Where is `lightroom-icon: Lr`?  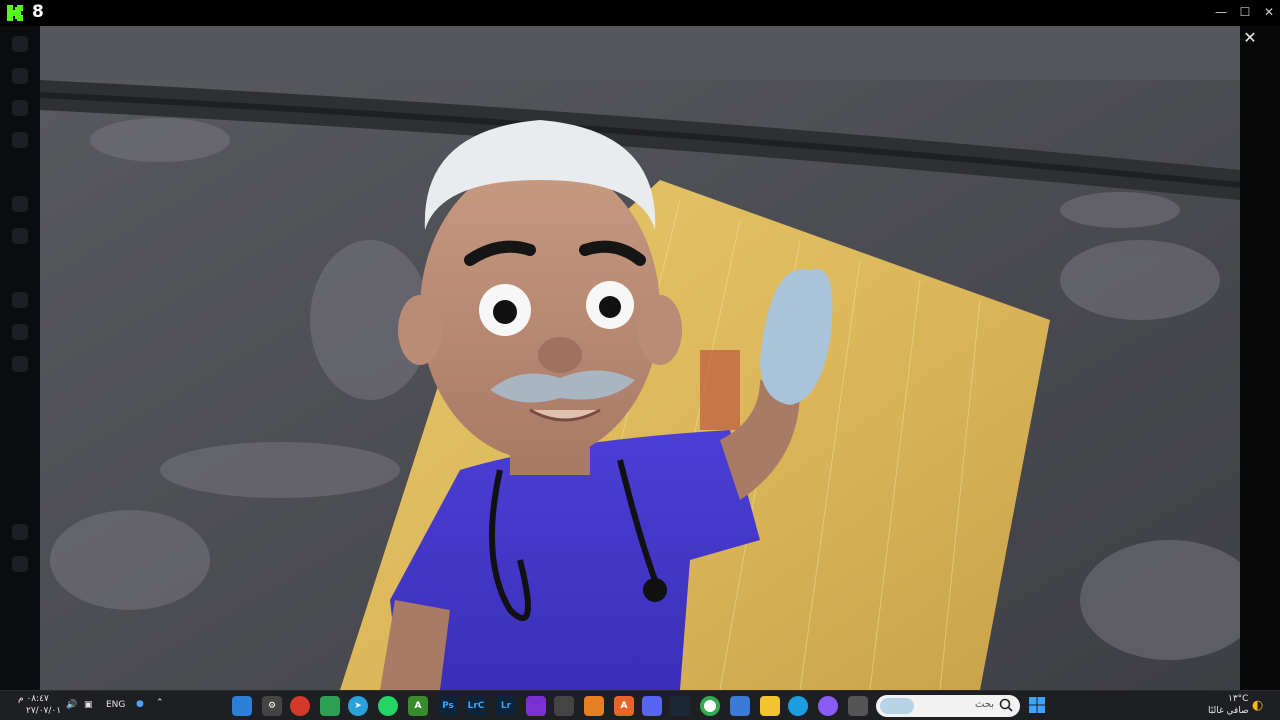
lightroom-icon: Lr is located at coordinates (506, 706).